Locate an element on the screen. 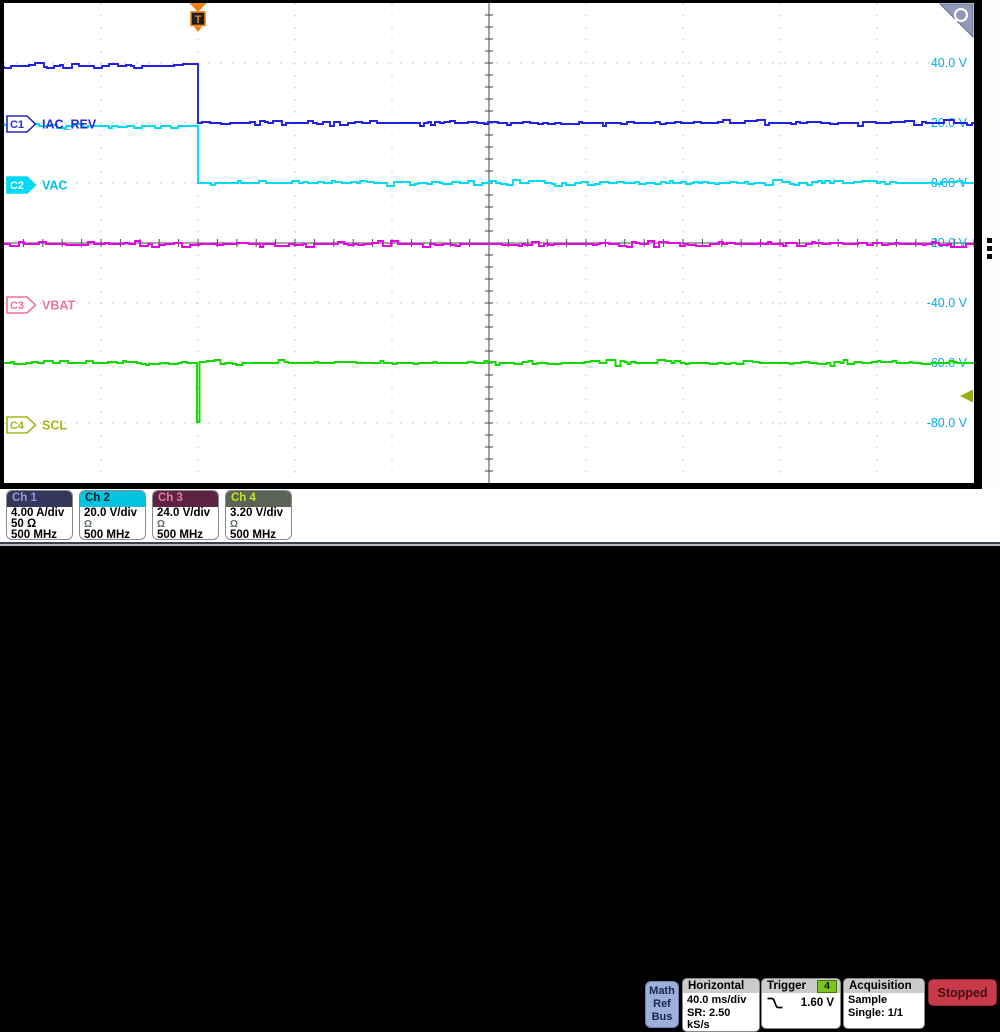 The width and height of the screenshot is (1000, 1032). trigger-level-value: 1.60 V is located at coordinates (809, 1003).